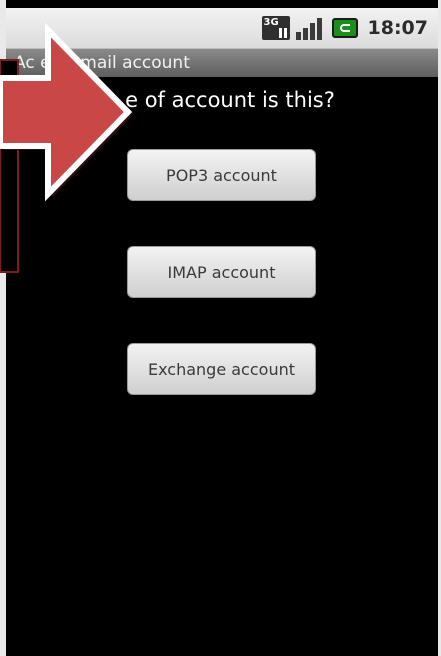 The height and width of the screenshot is (656, 441). I want to click on status-clock: 18:07, so click(397, 28).